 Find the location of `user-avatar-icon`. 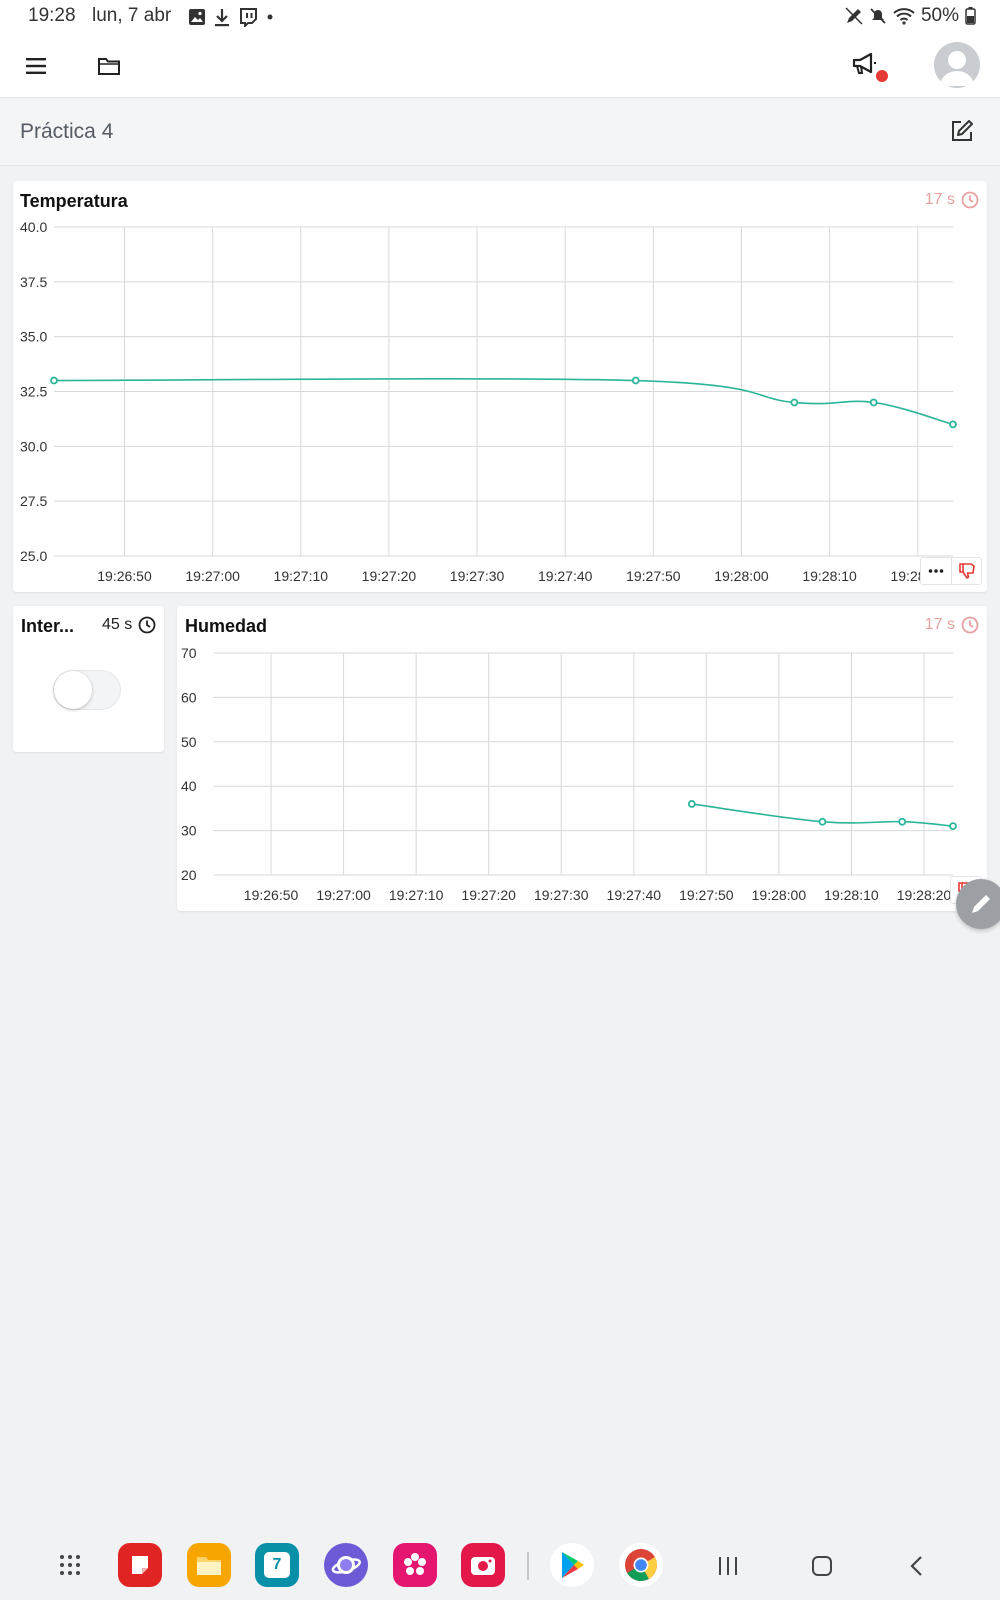

user-avatar-icon is located at coordinates (957, 68).